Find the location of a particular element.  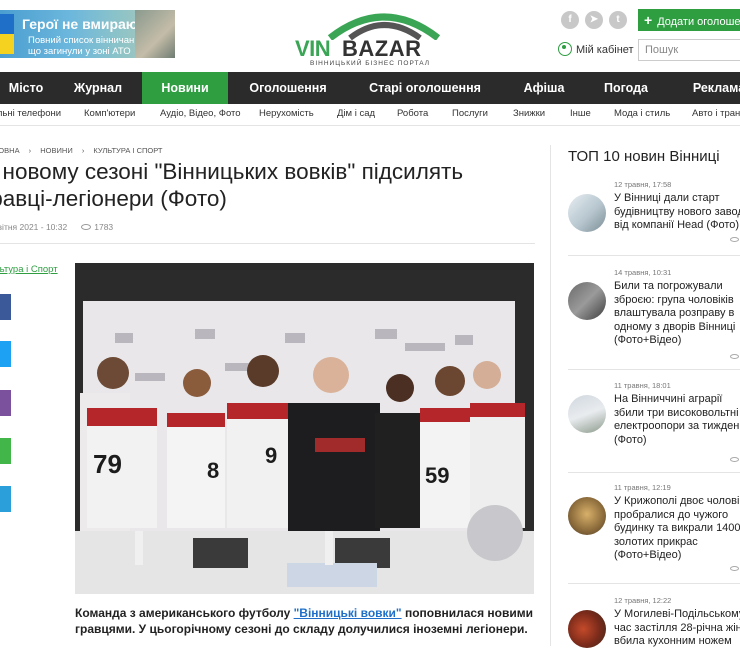

subnav-item-jobs: Робота is located at coordinates (412, 113).